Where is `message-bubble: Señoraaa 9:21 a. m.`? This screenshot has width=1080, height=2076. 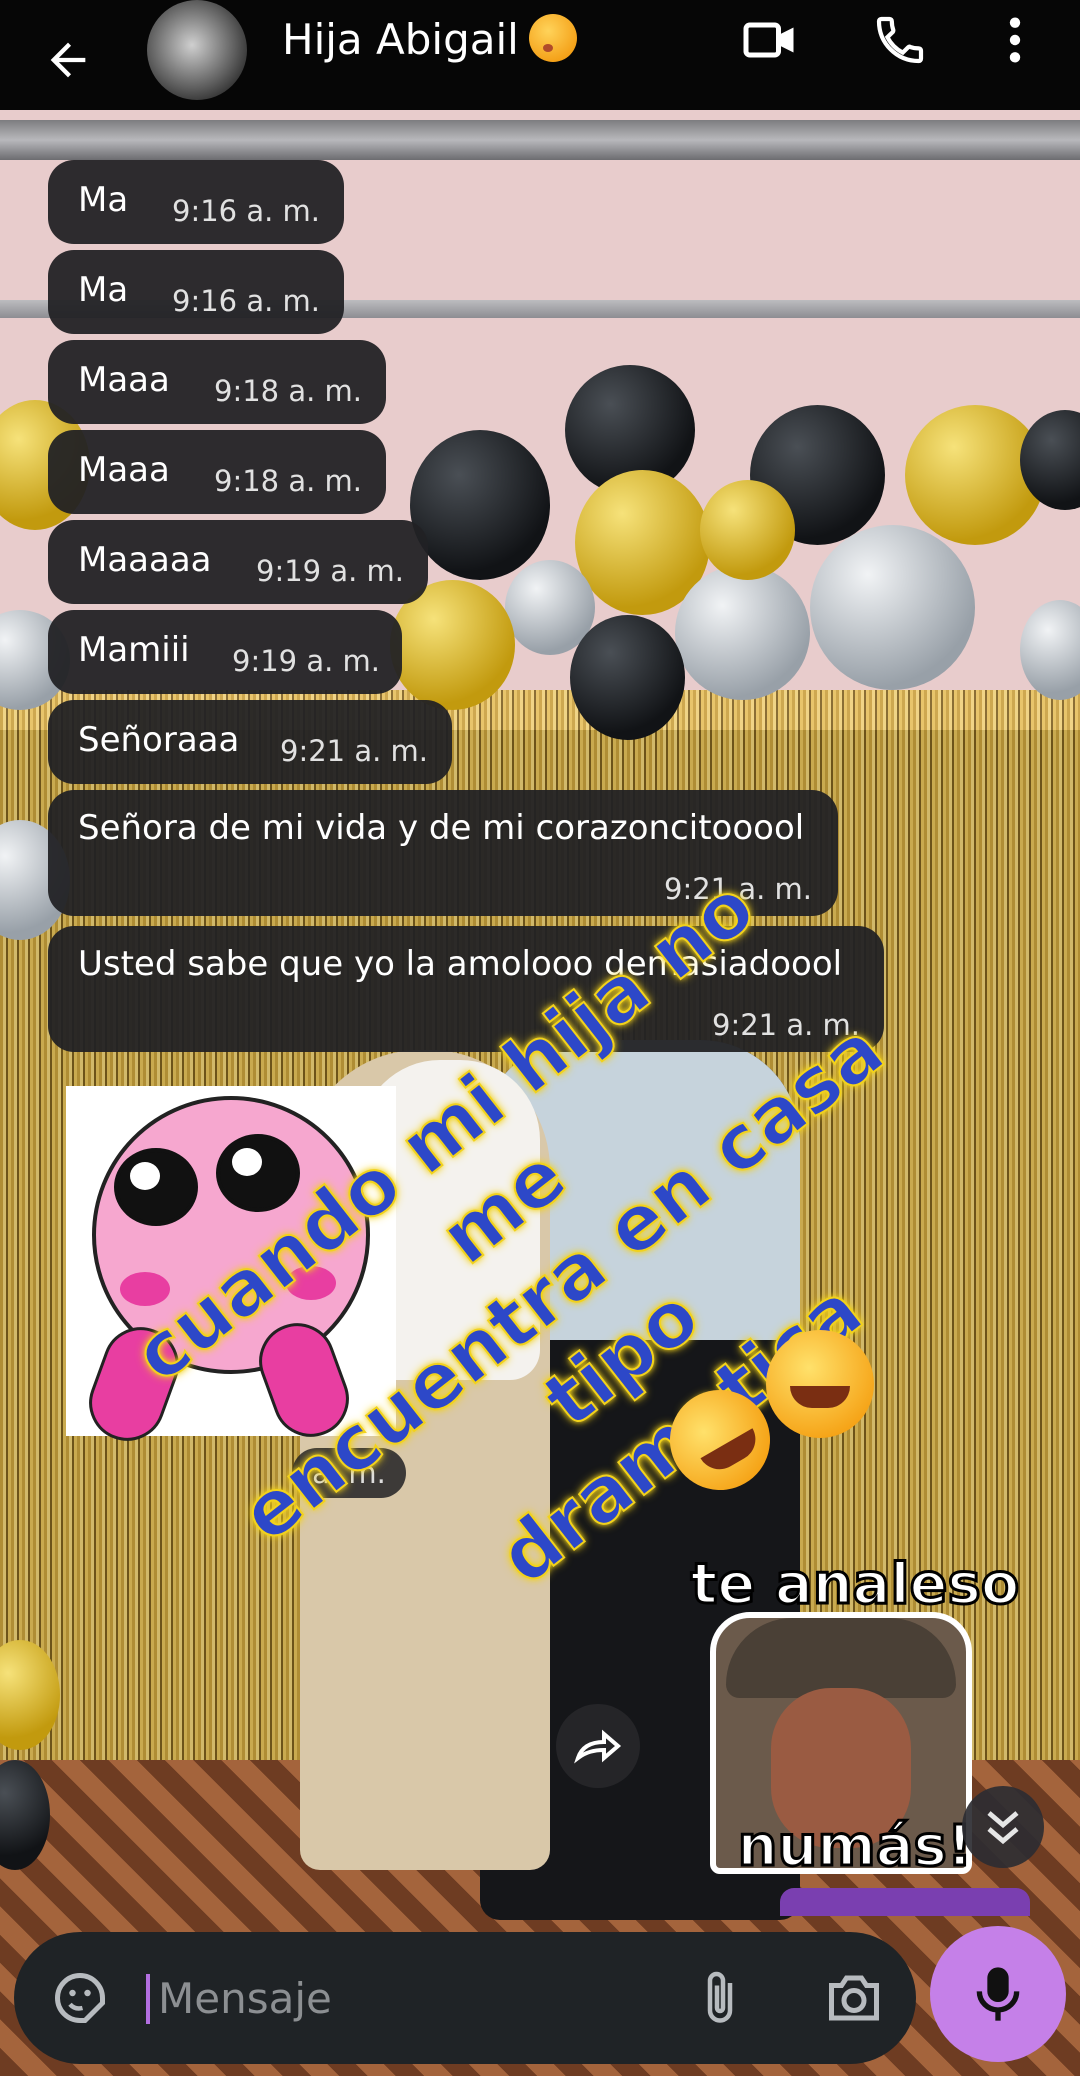
message-bubble: Señoraaa 9:21 a. m. is located at coordinates (250, 742).